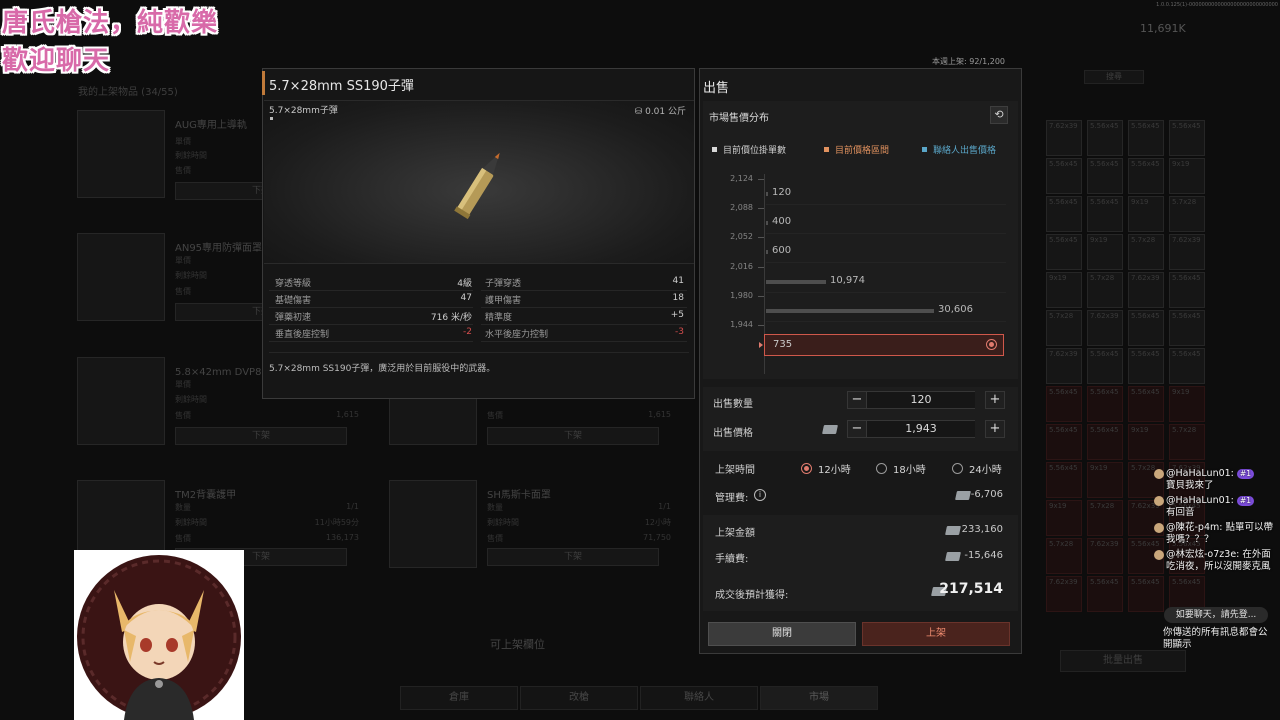 This screenshot has width=1280, height=720. Describe the element at coordinates (999, 115) in the screenshot. I see `refresh-icon: ⟲` at that location.